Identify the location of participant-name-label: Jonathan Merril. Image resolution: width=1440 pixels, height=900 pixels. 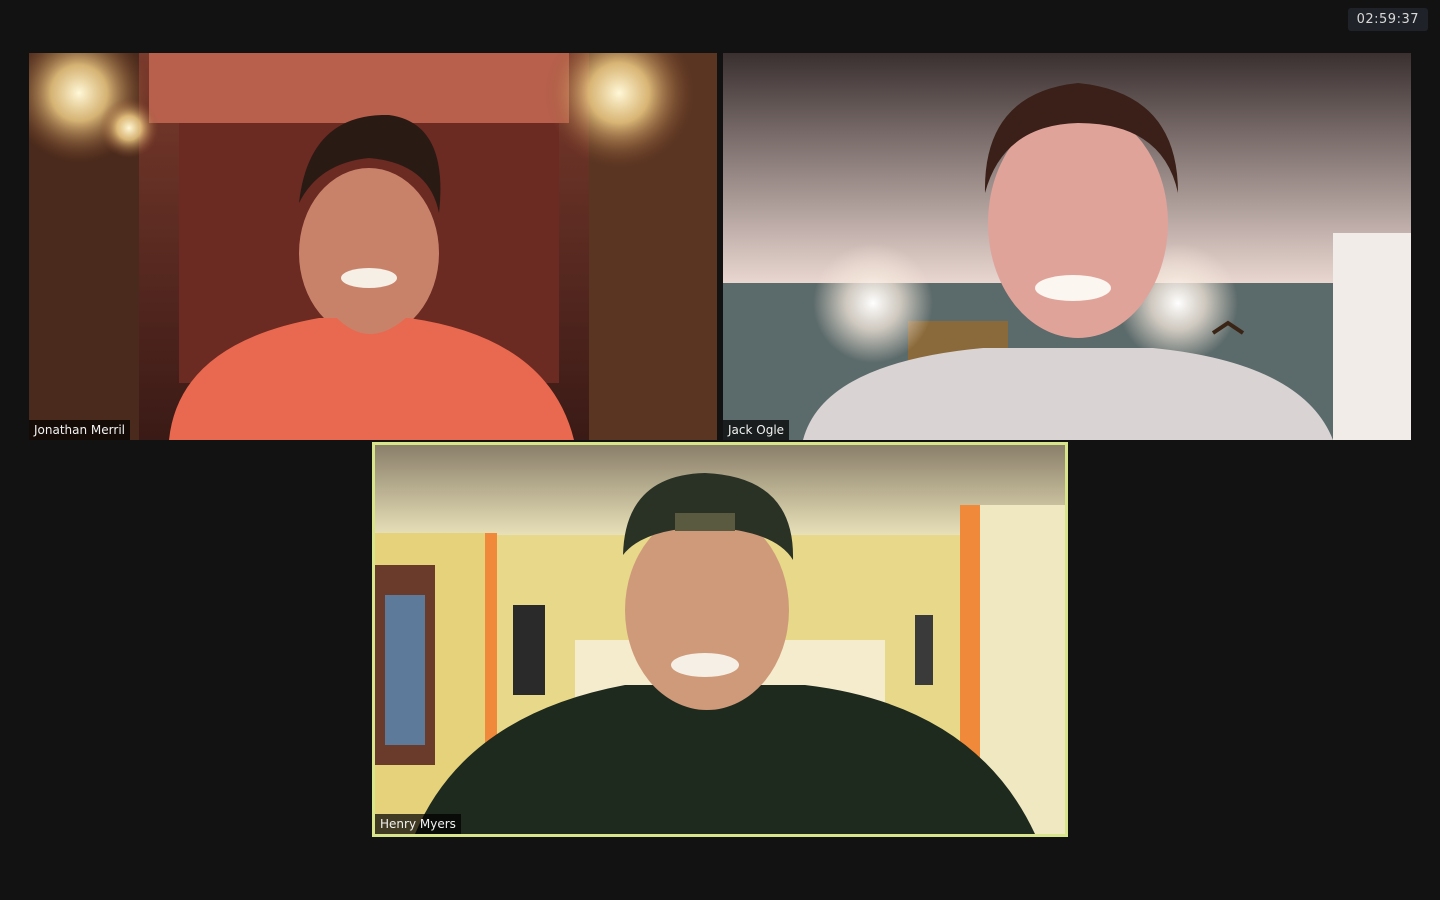
(79, 430).